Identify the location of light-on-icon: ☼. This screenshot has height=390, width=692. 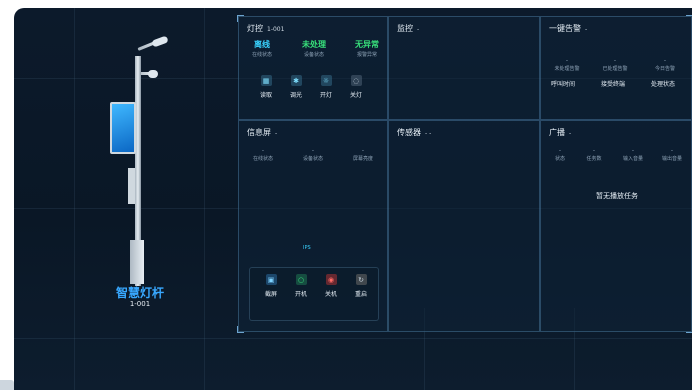
(326, 80).